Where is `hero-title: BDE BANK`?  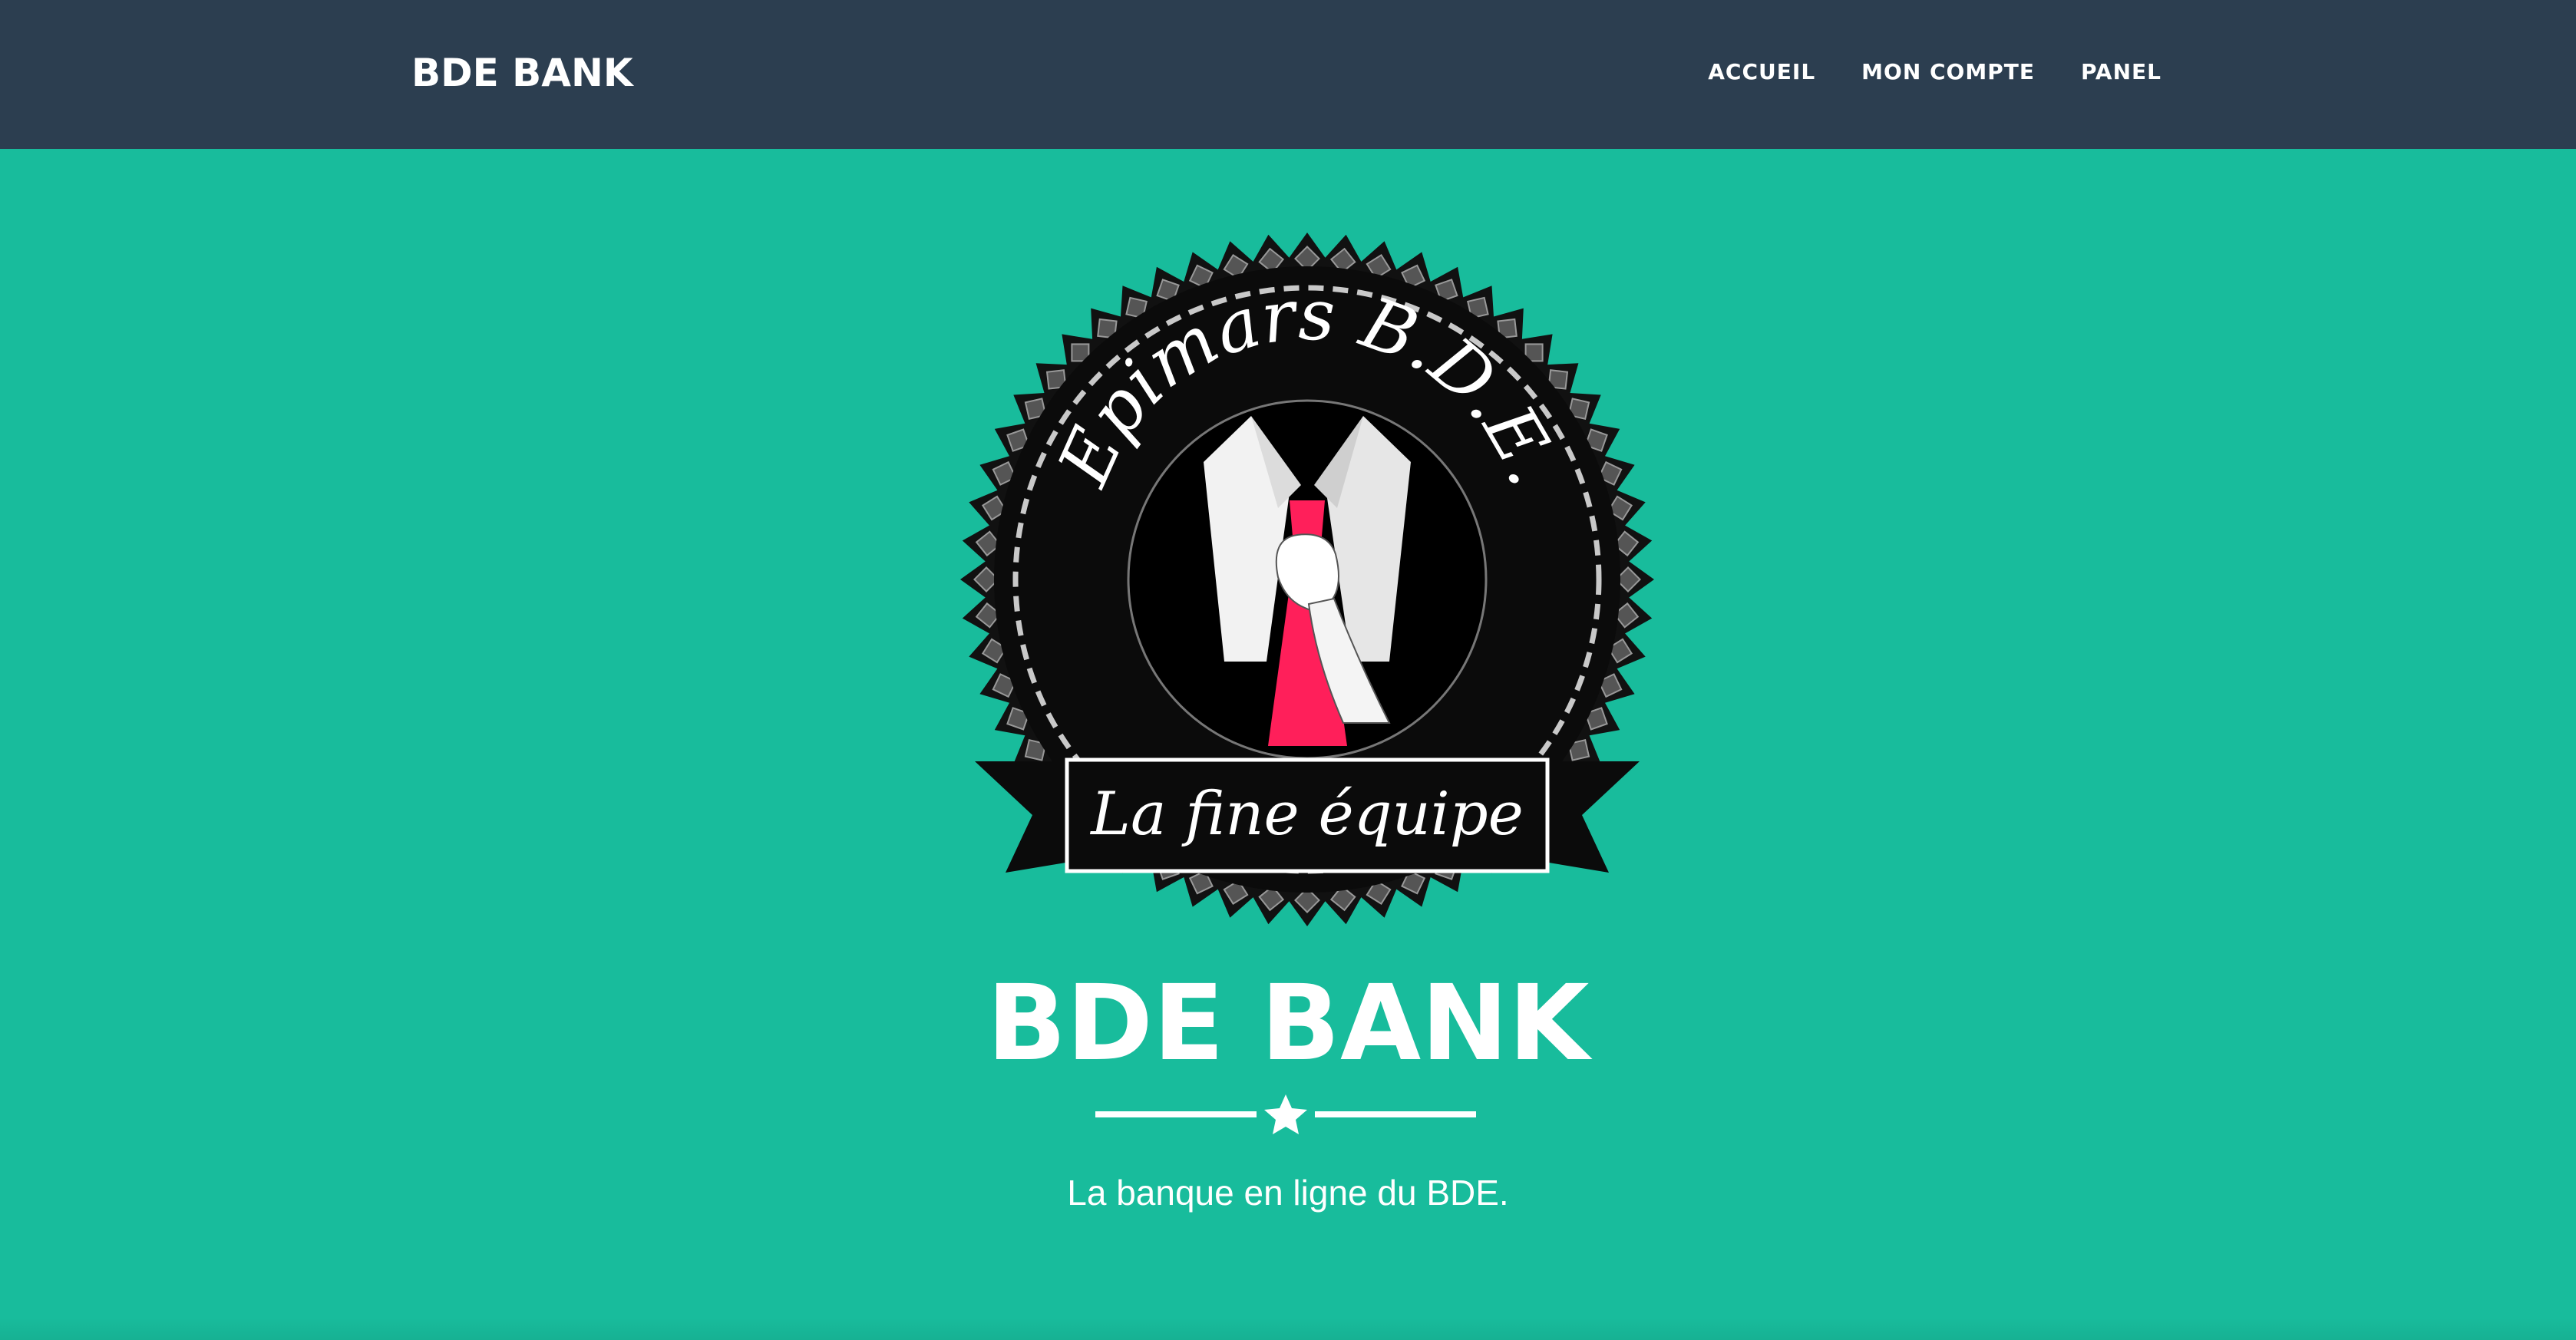 hero-title: BDE BANK is located at coordinates (1288, 1023).